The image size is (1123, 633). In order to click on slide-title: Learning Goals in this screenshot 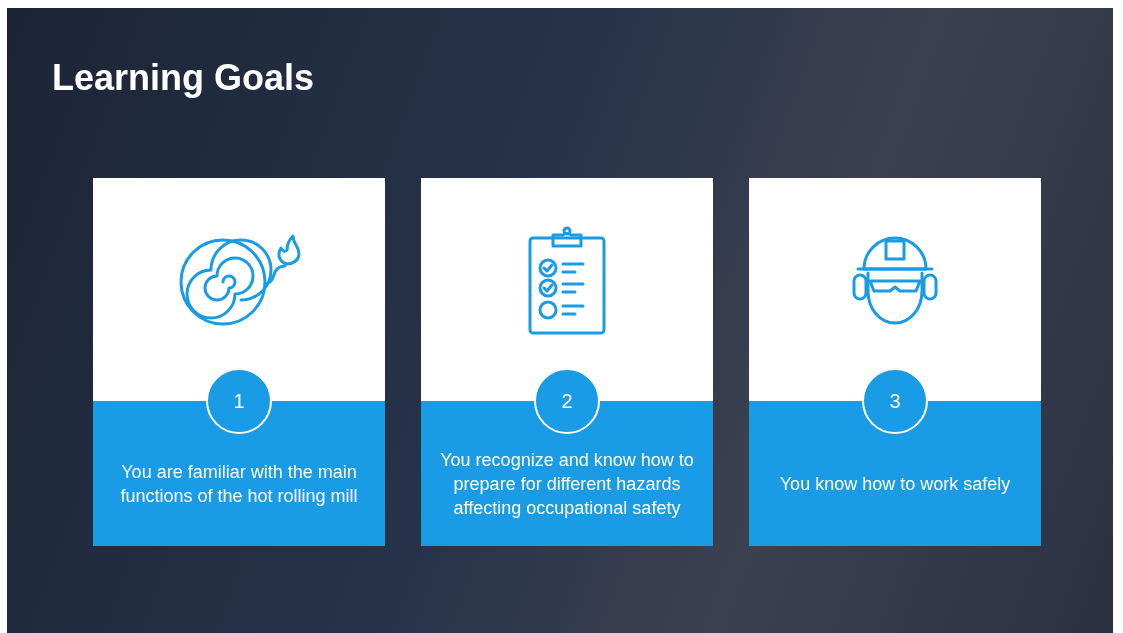, I will do `click(183, 78)`.